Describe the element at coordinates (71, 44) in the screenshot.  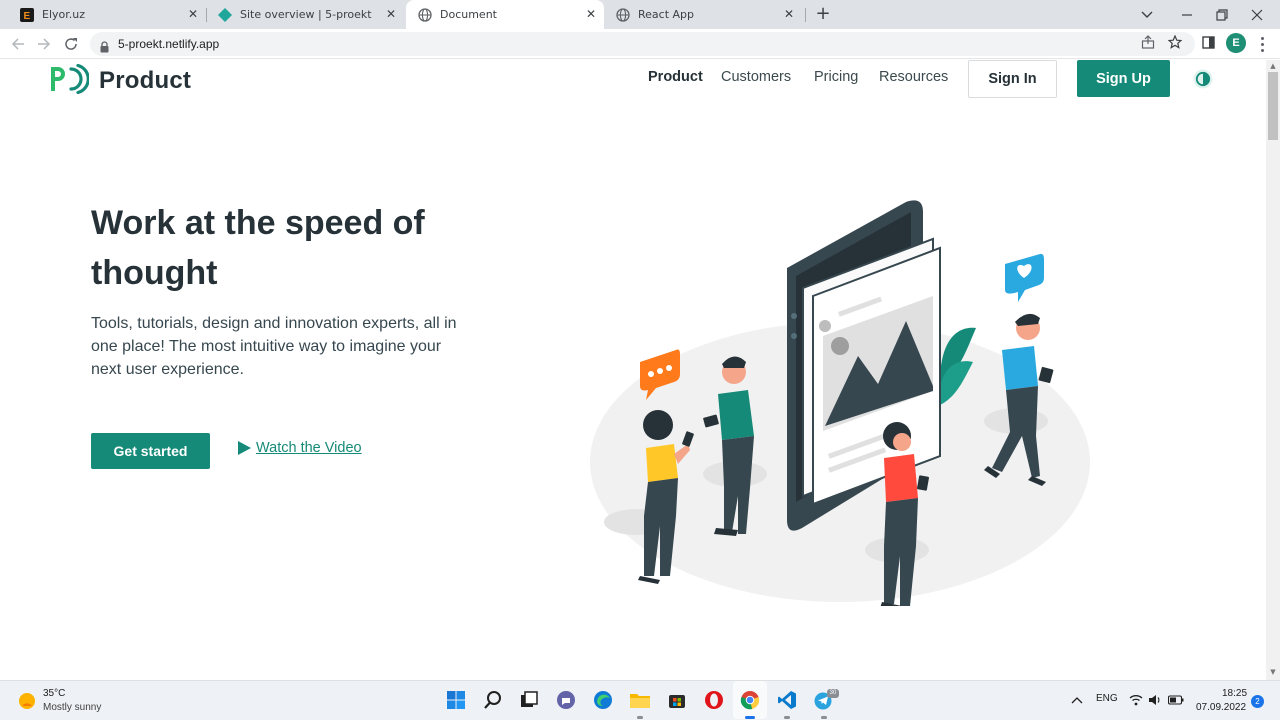
I see `reload-icon` at that location.